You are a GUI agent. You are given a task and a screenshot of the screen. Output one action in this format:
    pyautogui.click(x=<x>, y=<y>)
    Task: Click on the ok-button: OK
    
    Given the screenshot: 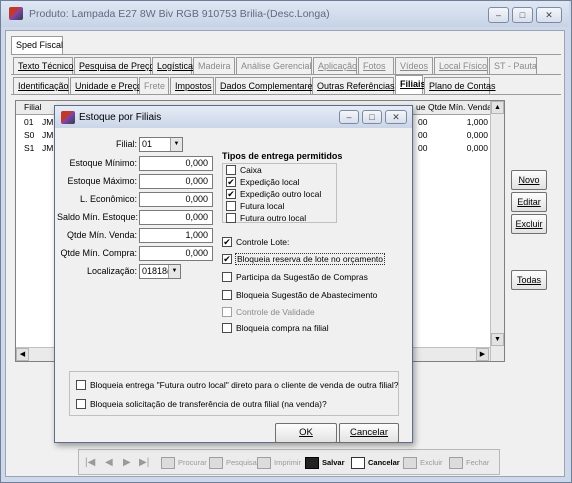 What is the action you would take?
    pyautogui.click(x=306, y=433)
    